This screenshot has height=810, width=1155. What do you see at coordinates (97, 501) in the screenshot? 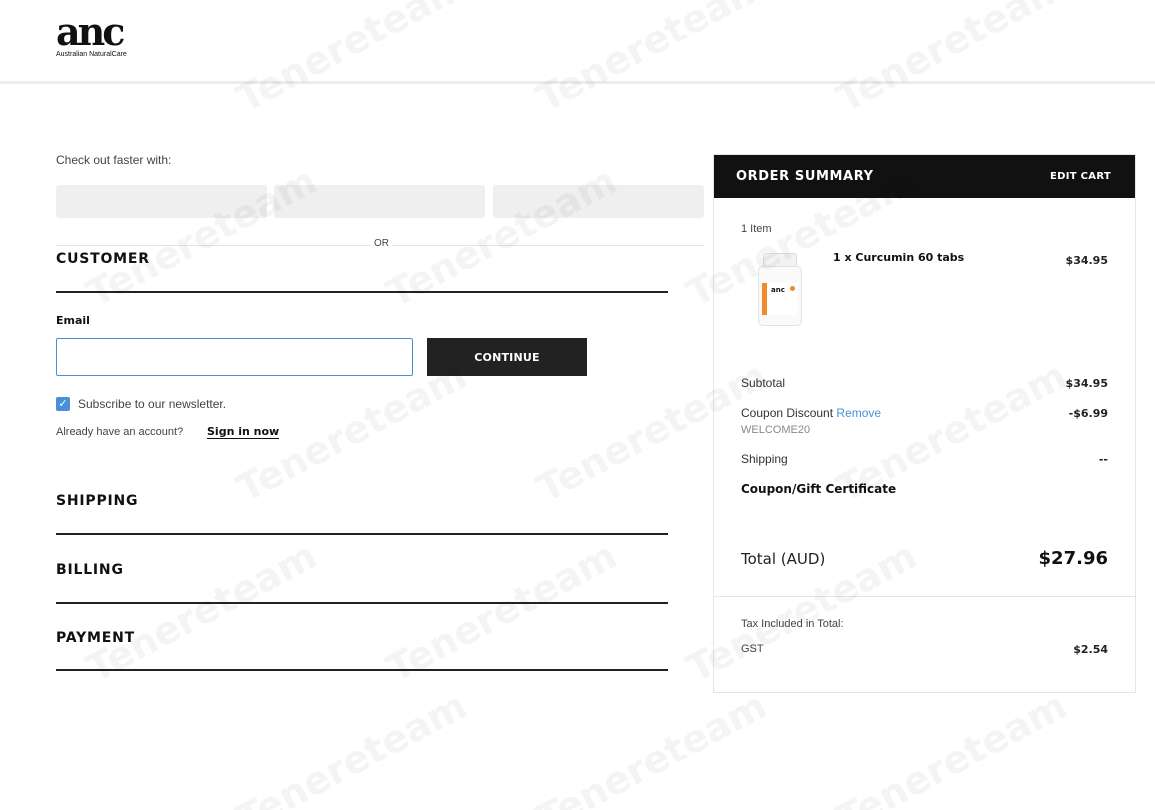
I see `shipping-section-title: SHIPPING` at bounding box center [97, 501].